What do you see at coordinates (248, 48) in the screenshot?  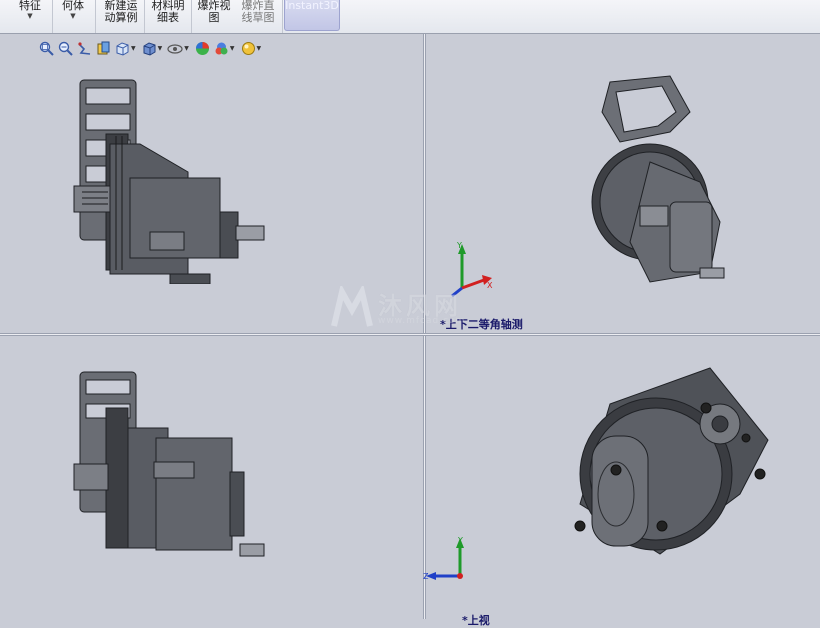 I see `view-settings-icon` at bounding box center [248, 48].